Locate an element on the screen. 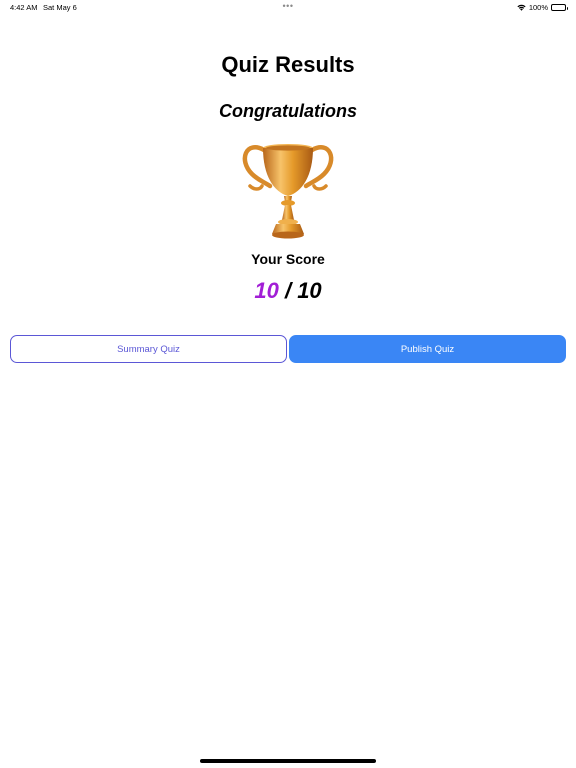 The image size is (576, 768). battery-icon is located at coordinates (559, 7).